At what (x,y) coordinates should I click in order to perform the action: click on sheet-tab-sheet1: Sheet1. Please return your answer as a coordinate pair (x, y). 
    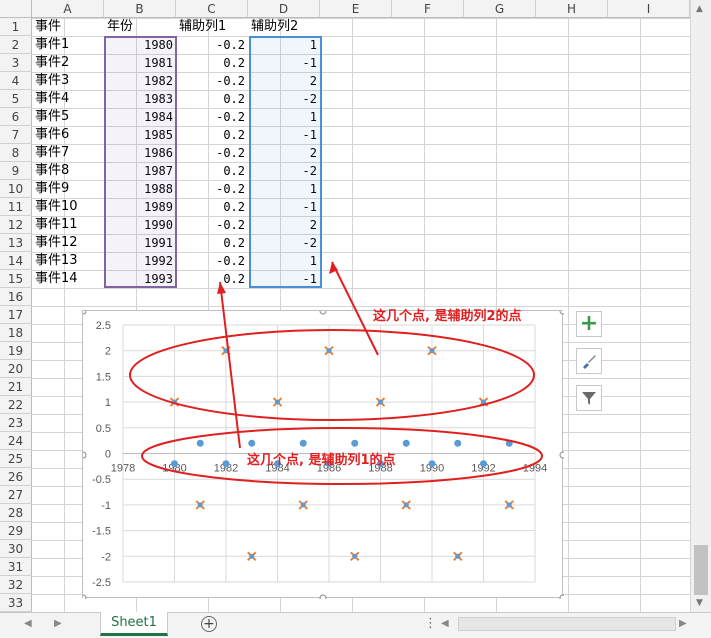
    Looking at the image, I should click on (134, 624).